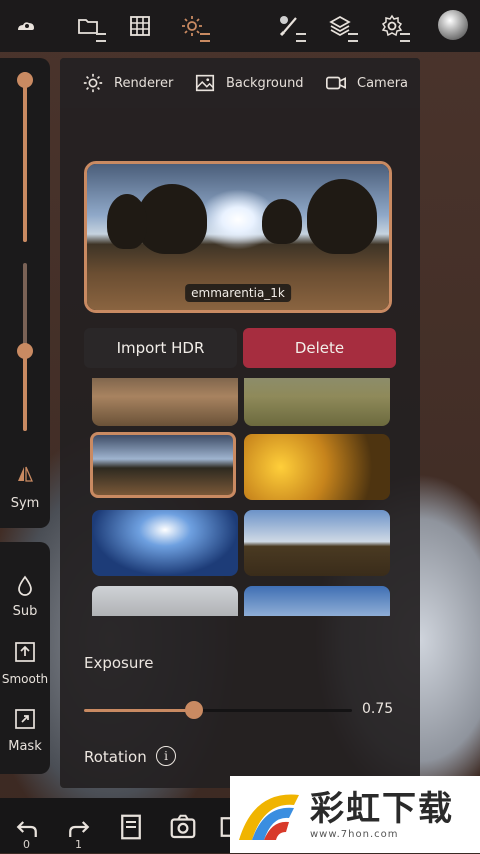 The width and height of the screenshot is (480, 854). Describe the element at coordinates (240, 26) in the screenshot. I see `top-toolbar` at that location.